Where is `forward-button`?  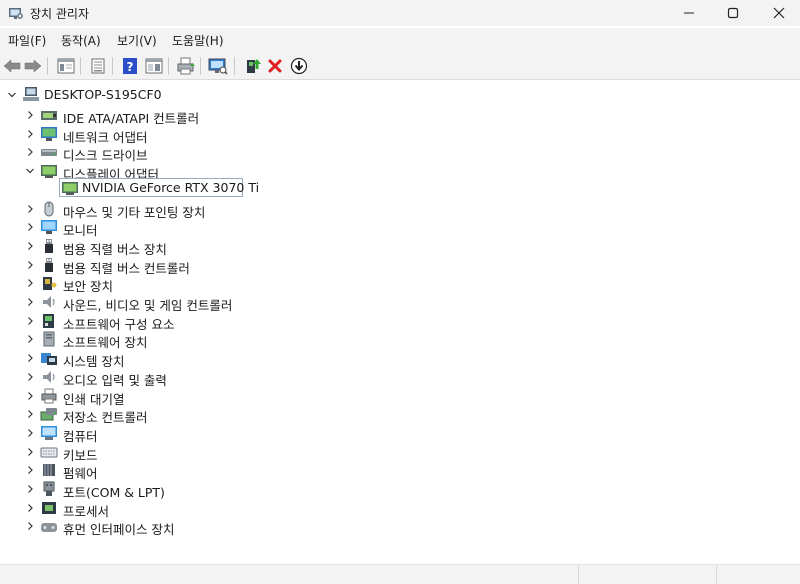 forward-button is located at coordinates (33, 66).